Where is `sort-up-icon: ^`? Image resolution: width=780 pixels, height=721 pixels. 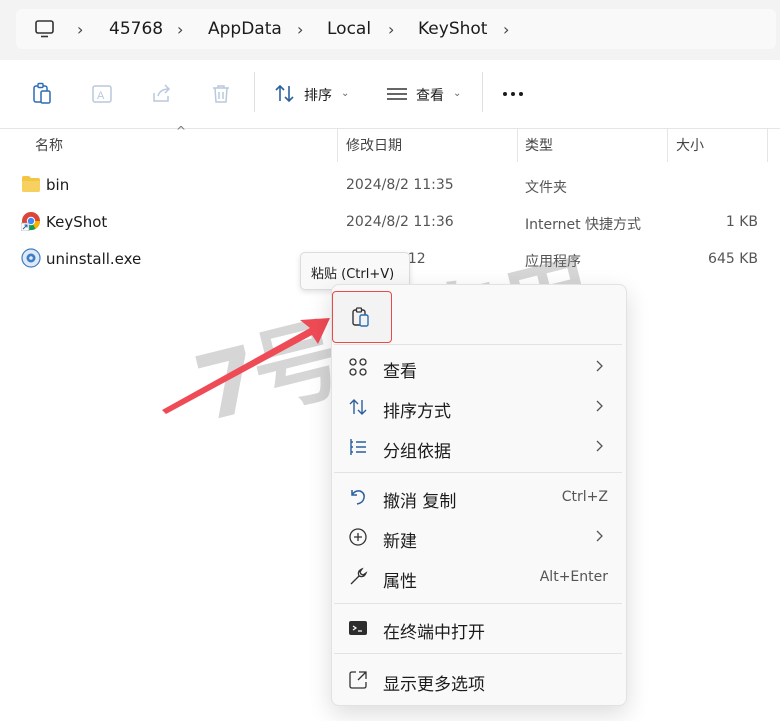
sort-up-icon: ^ is located at coordinates (181, 131).